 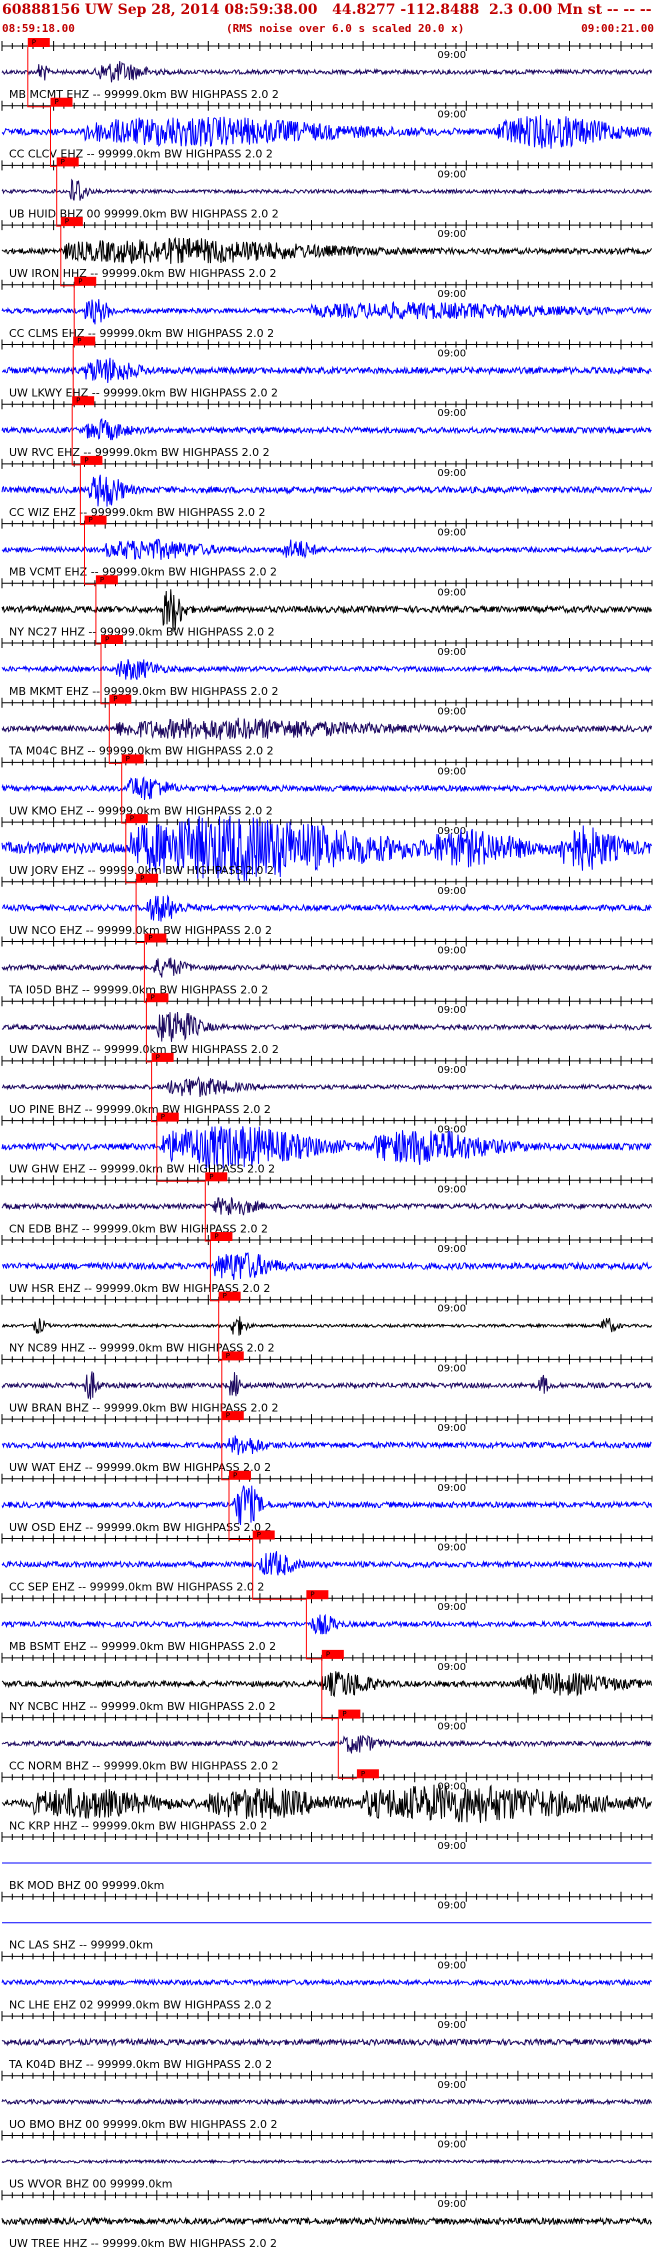 I want to click on trace-label: US WVOR BHZ 00 99999.0km, so click(x=90, y=2184).